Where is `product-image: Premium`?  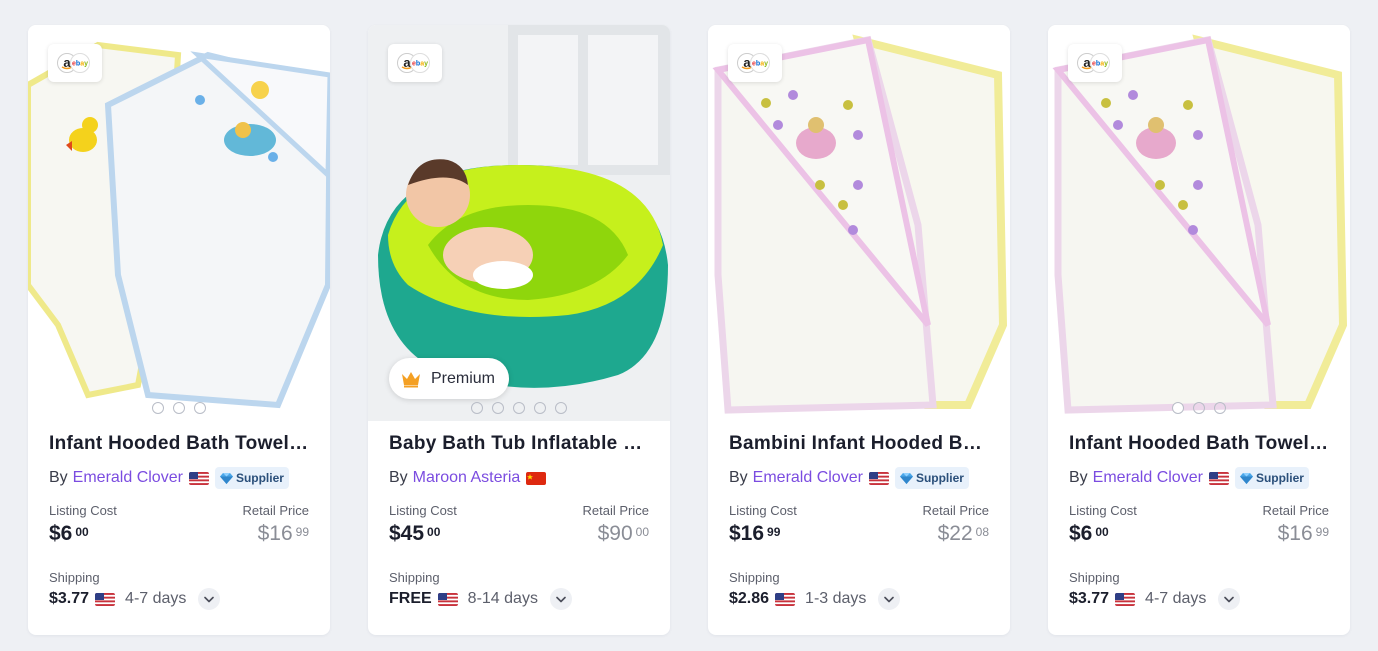
product-image: Premium is located at coordinates (519, 223).